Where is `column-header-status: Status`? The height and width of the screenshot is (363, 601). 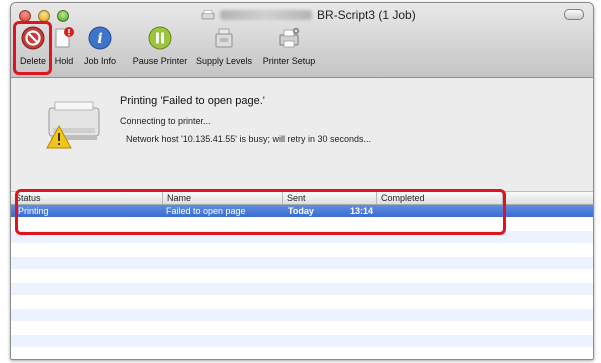
column-header-status: Status is located at coordinates (87, 198).